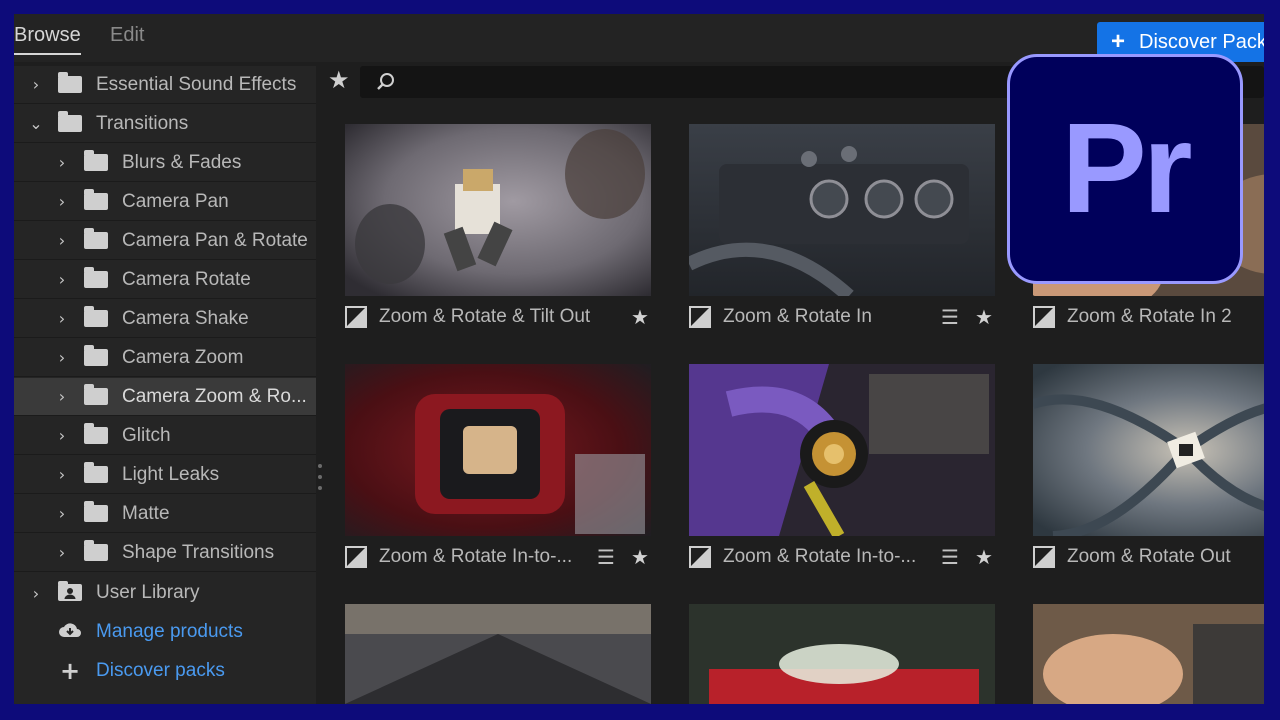  Describe the element at coordinates (165, 671) in the screenshot. I see `discover-packs-link: + Discover packs` at that location.